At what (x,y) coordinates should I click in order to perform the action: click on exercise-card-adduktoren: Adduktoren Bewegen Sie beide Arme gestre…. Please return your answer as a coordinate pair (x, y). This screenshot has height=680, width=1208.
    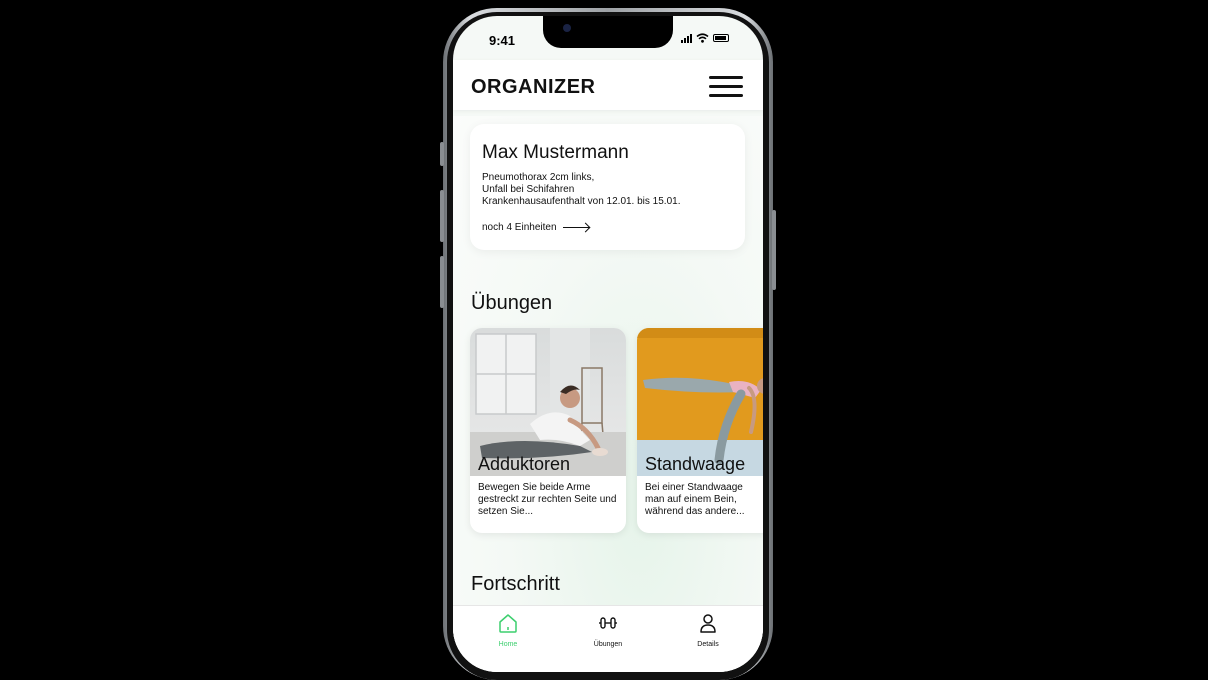
    Looking at the image, I should click on (548, 430).